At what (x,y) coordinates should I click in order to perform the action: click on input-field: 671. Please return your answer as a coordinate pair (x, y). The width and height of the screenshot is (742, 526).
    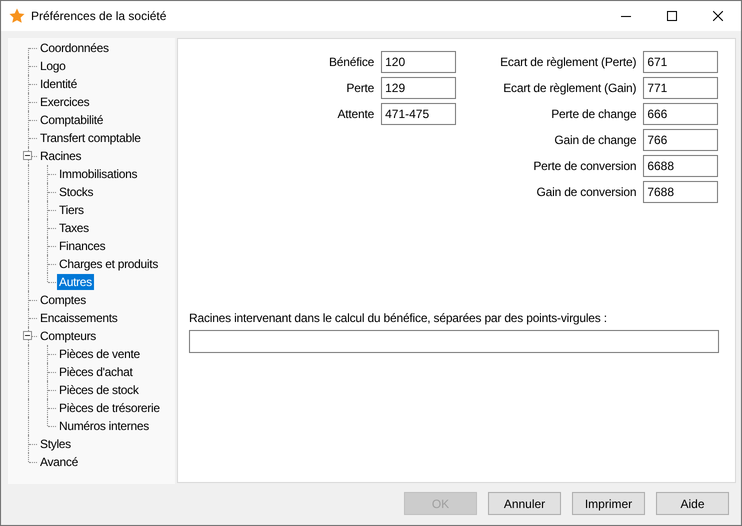
    Looking at the image, I should click on (680, 62).